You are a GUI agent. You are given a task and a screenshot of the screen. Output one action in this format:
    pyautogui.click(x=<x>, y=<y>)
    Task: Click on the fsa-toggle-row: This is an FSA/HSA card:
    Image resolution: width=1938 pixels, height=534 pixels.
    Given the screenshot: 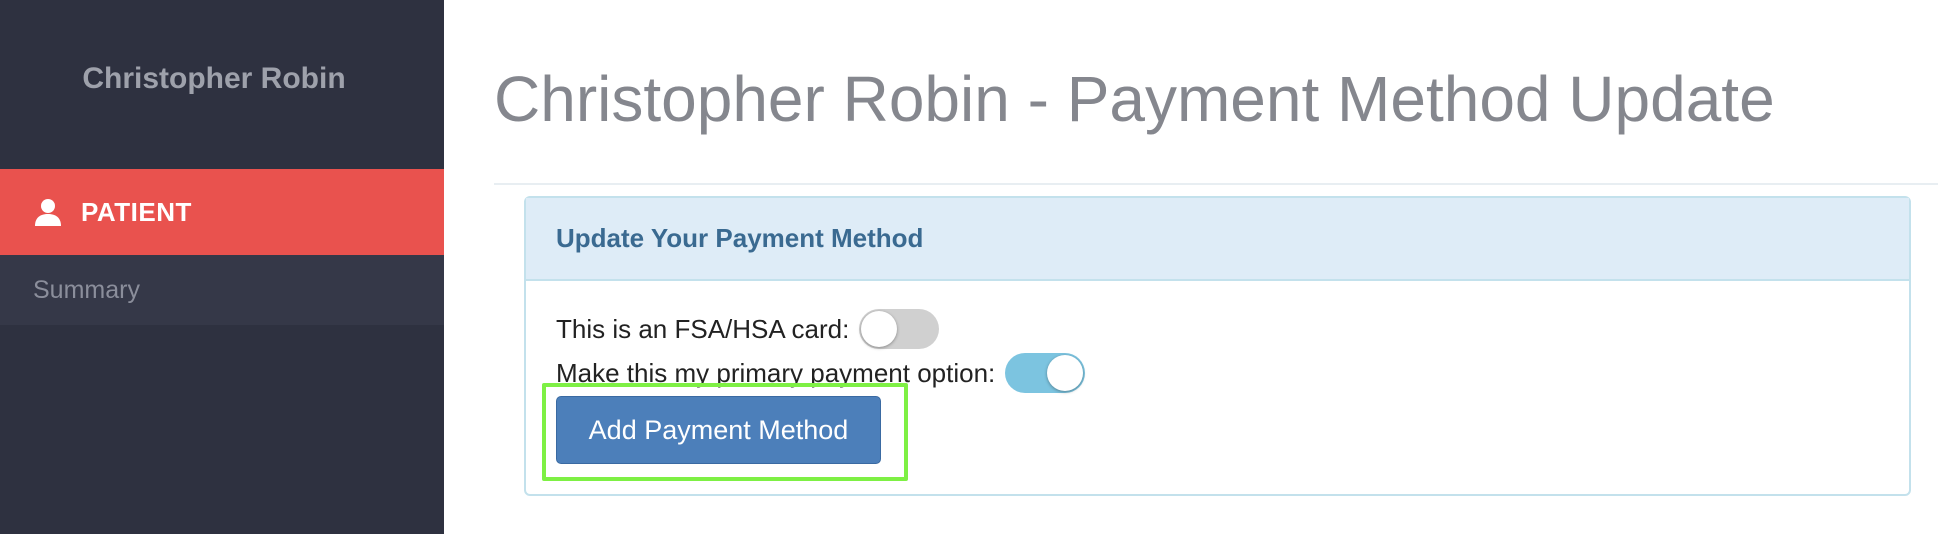 What is the action you would take?
    pyautogui.click(x=748, y=329)
    